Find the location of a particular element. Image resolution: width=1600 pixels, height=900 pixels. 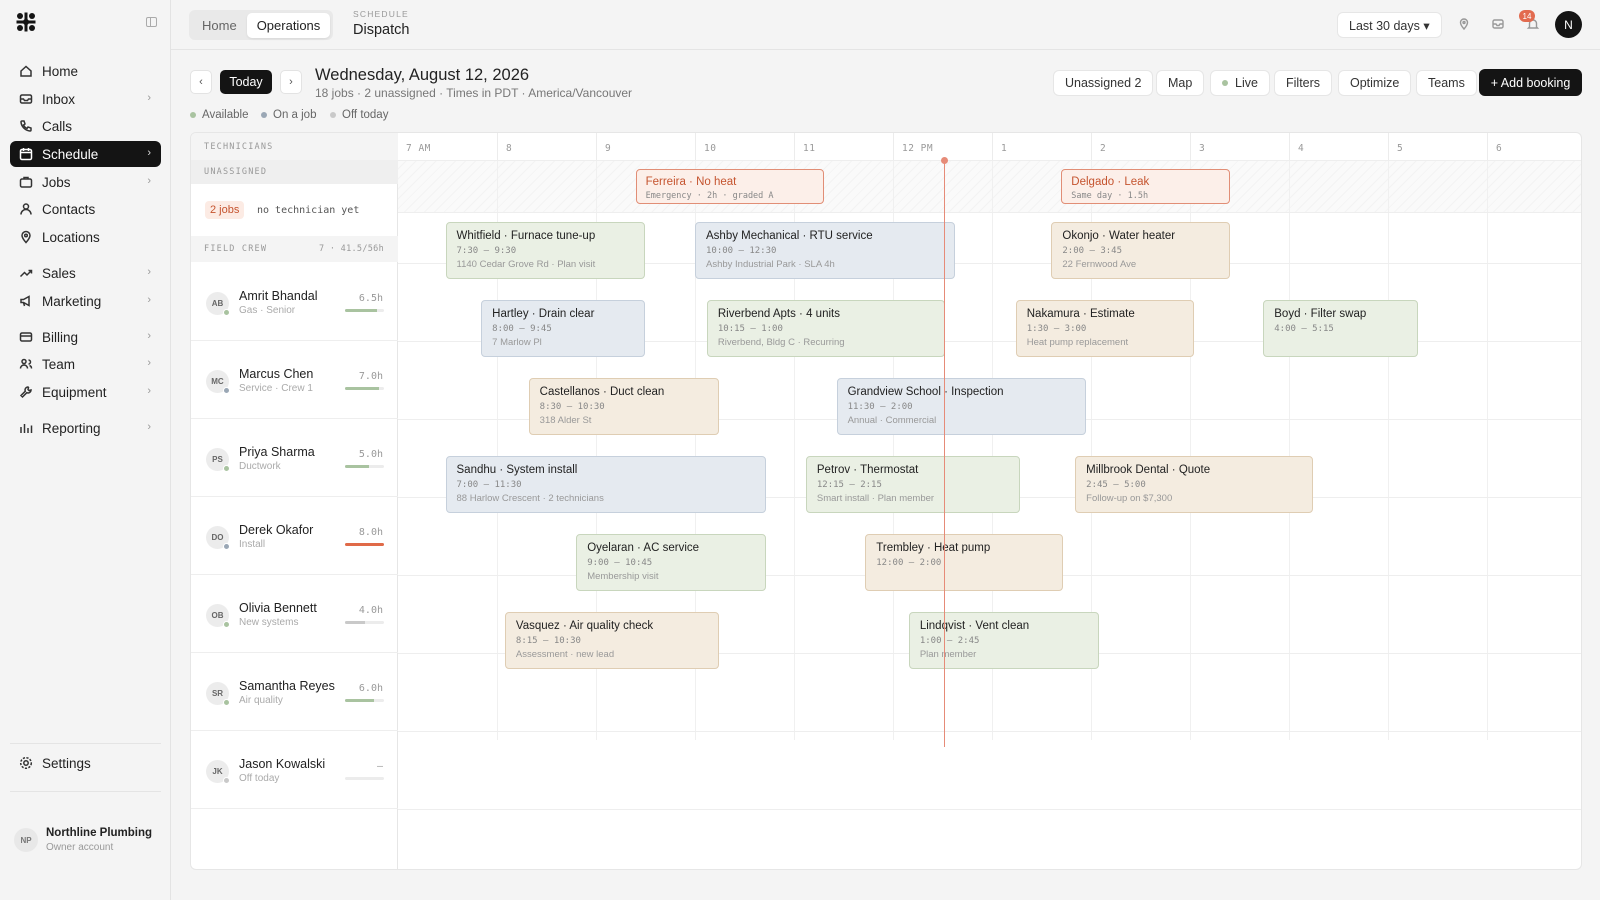

job-card: Trembley · Heat pump 12:00 — 2:00 is located at coordinates (964, 562).